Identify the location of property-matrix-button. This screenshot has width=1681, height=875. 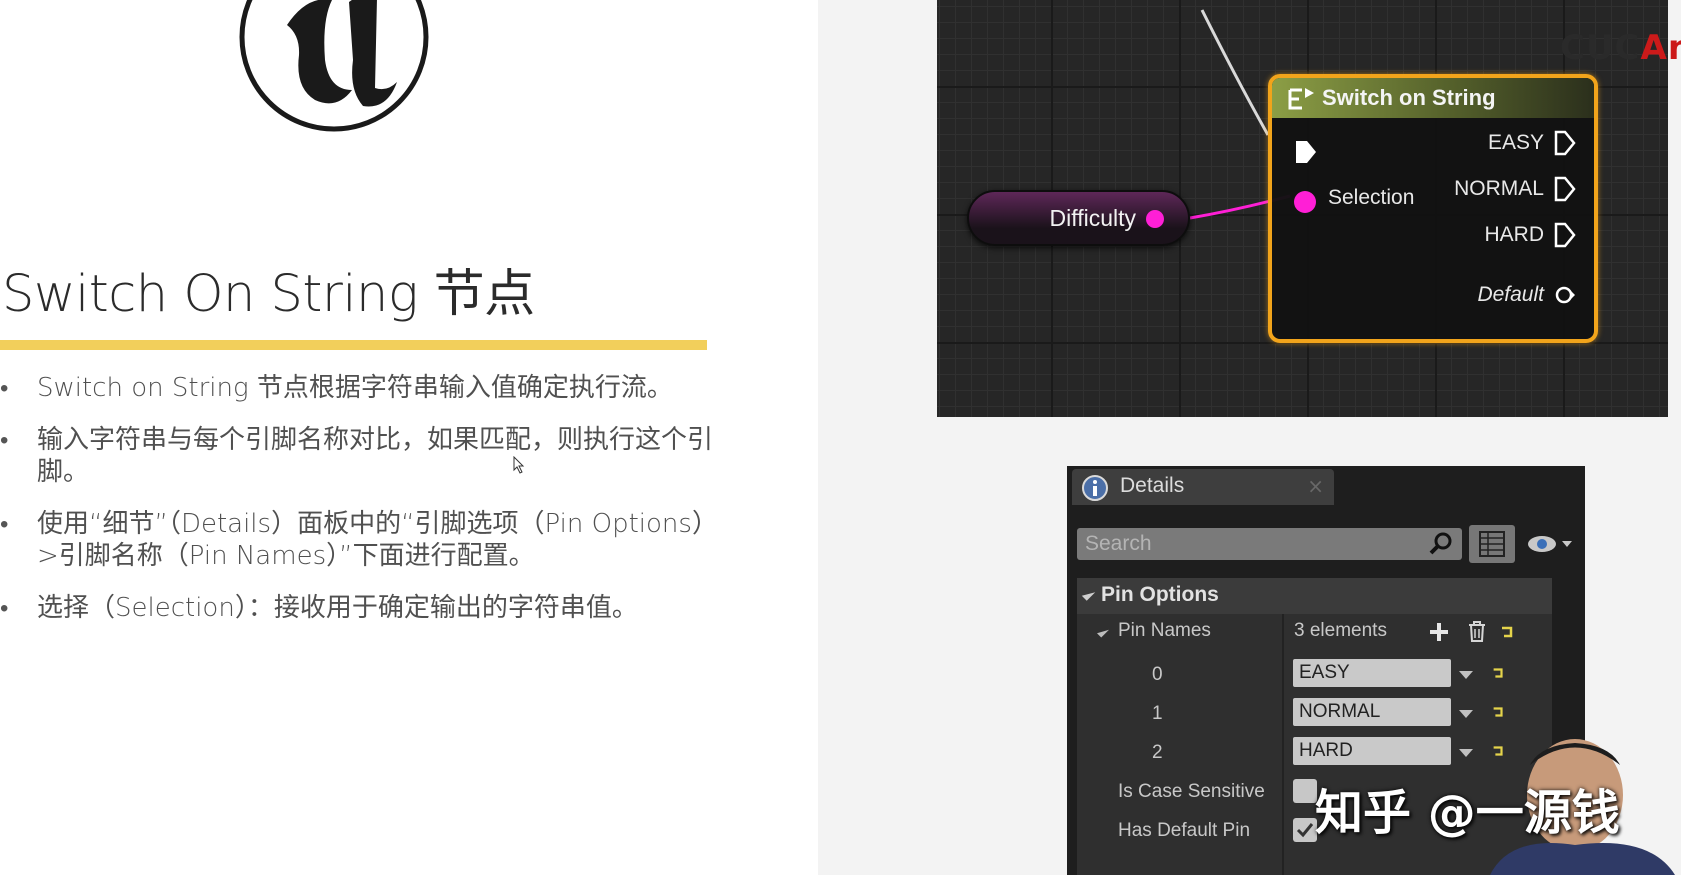
(1492, 544).